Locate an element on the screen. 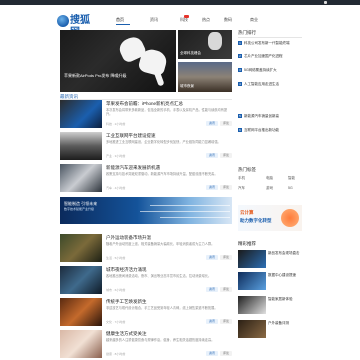 The image size is (360, 360). news-title: 新能源汽车迎来发展新机遇 is located at coordinates (169, 168).